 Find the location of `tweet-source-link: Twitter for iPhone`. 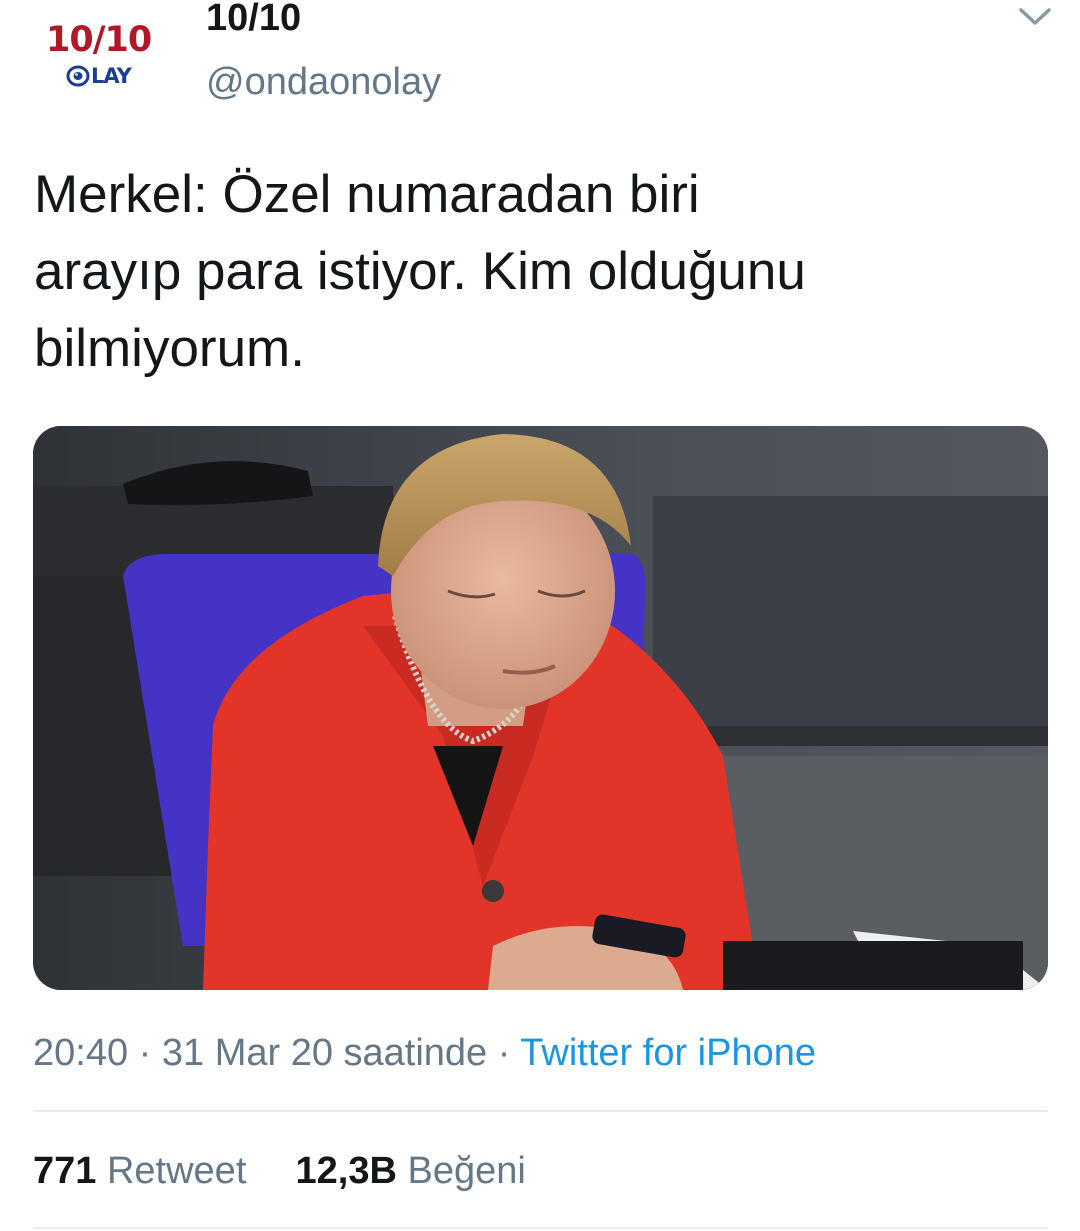

tweet-source-link: Twitter for iPhone is located at coordinates (668, 1053).